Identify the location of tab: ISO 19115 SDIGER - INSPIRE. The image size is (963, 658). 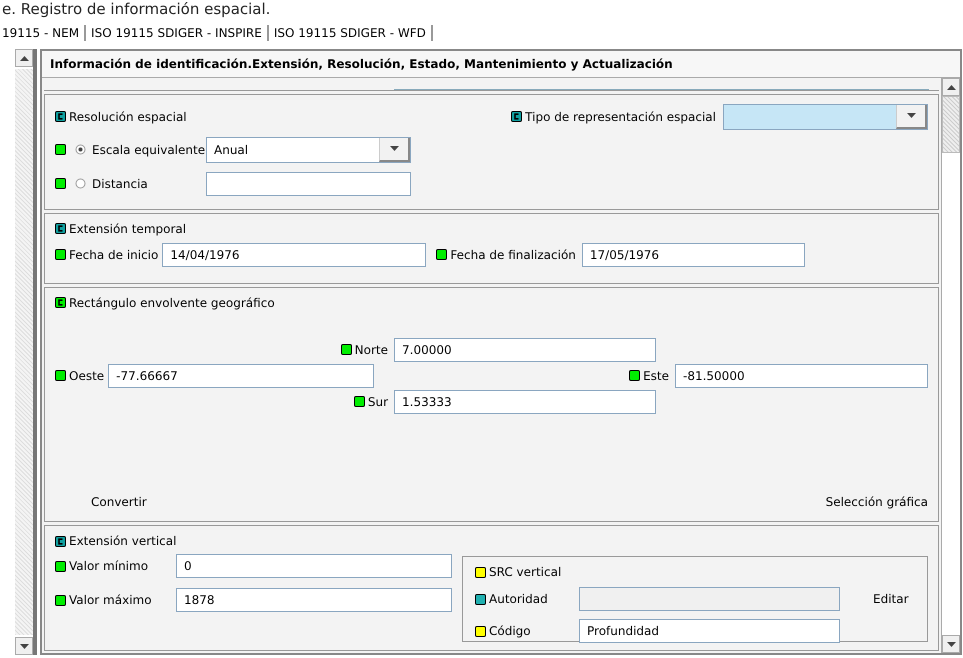
(177, 33).